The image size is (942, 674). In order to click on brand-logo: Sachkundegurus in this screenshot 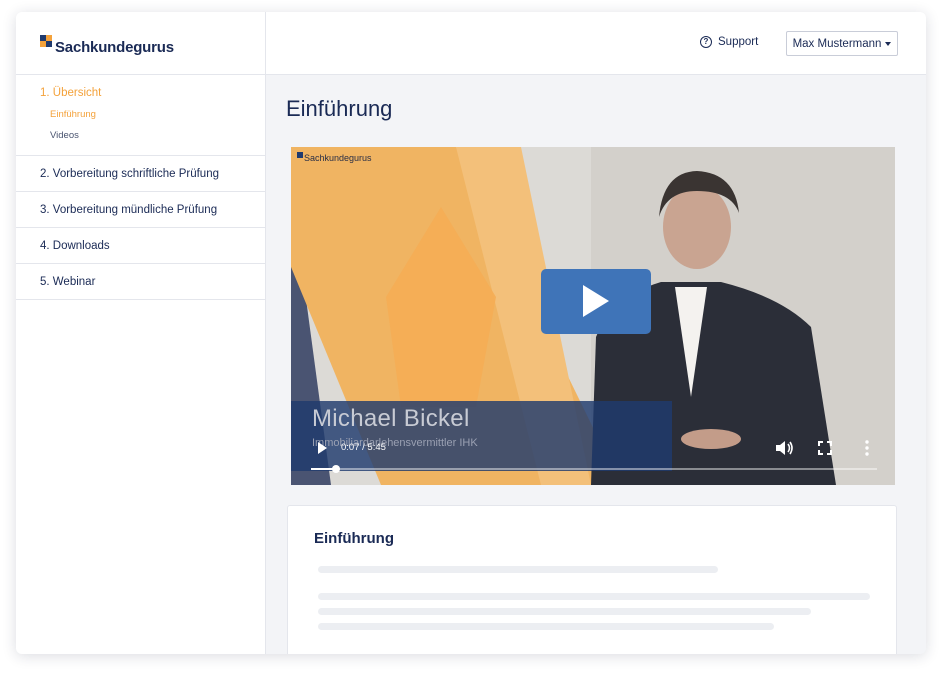, I will do `click(107, 47)`.